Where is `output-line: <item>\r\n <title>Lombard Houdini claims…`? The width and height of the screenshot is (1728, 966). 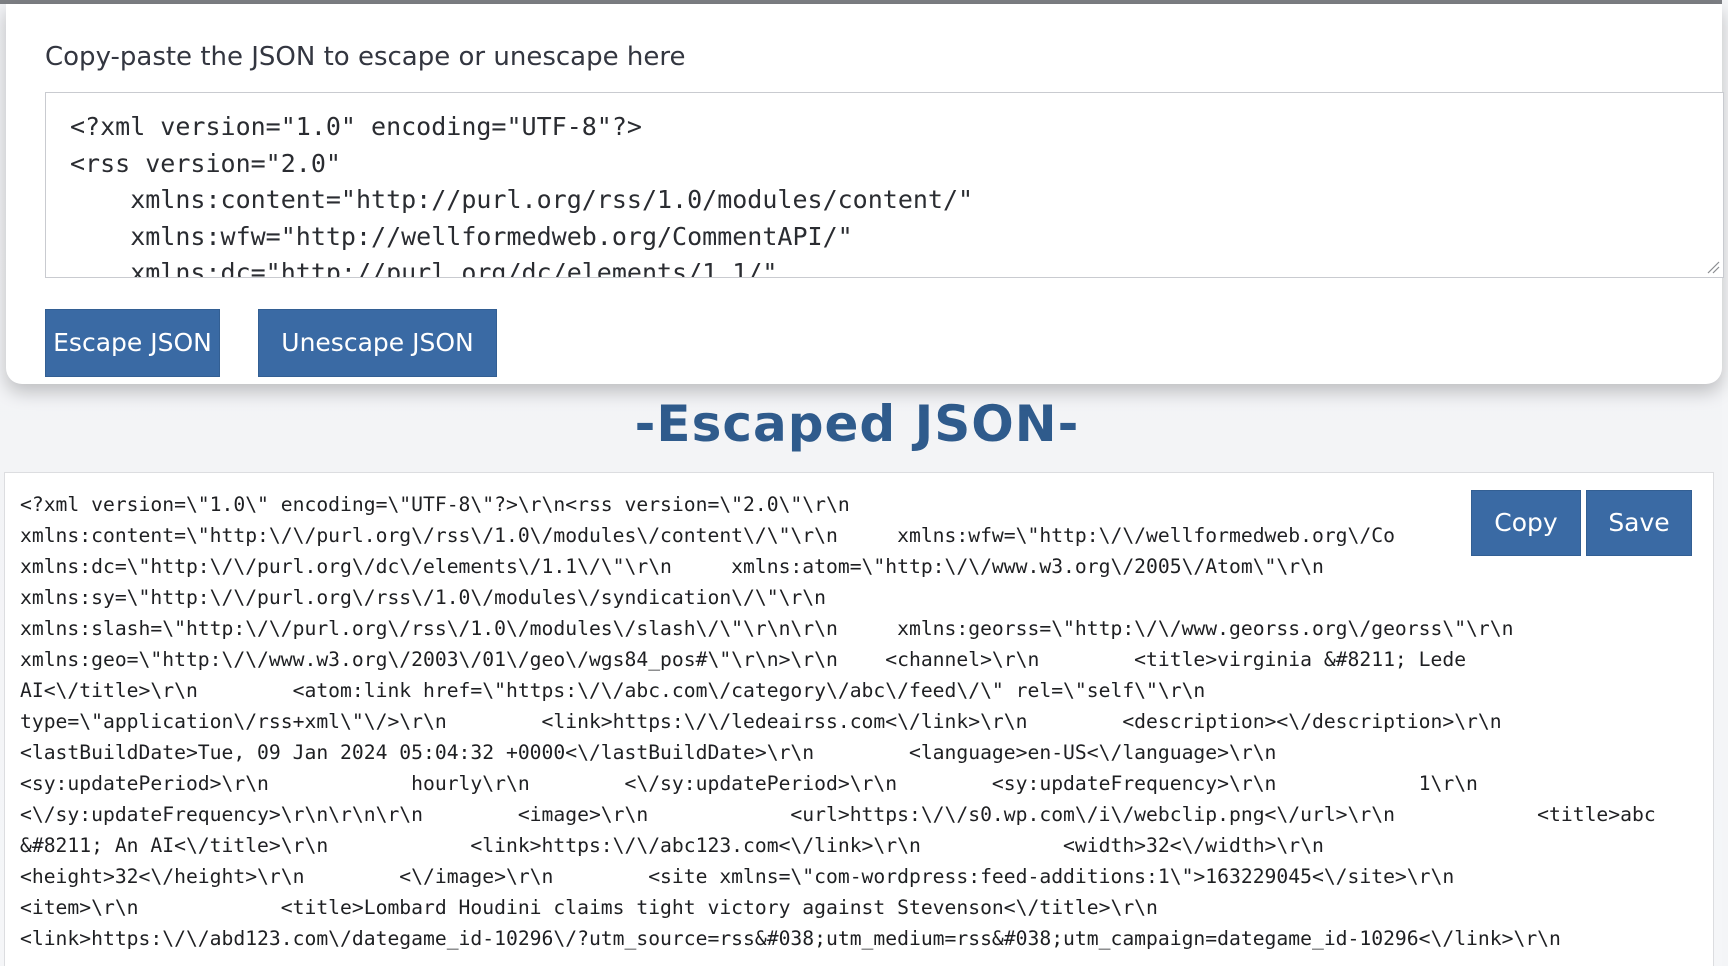 output-line: <item>\r\n <title>Lombard Houdini claims… is located at coordinates (589, 907).